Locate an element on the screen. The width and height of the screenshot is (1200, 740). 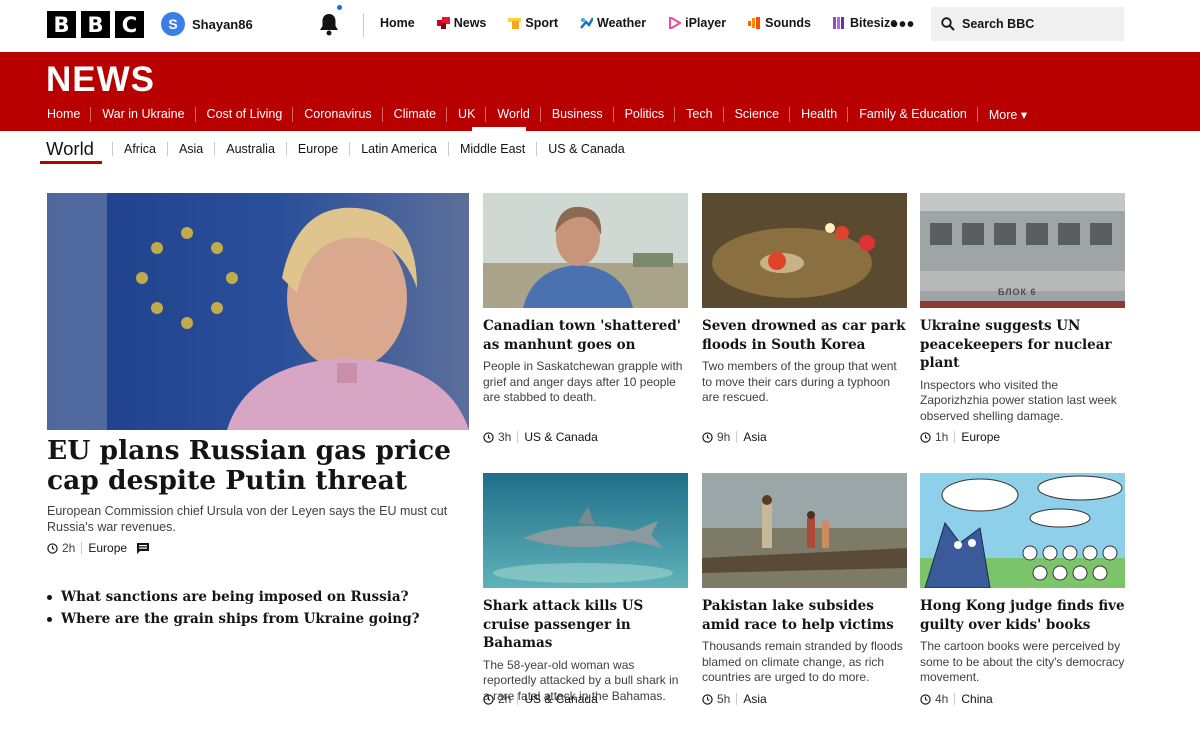
story-age: 9h is located at coordinates (727, 437).